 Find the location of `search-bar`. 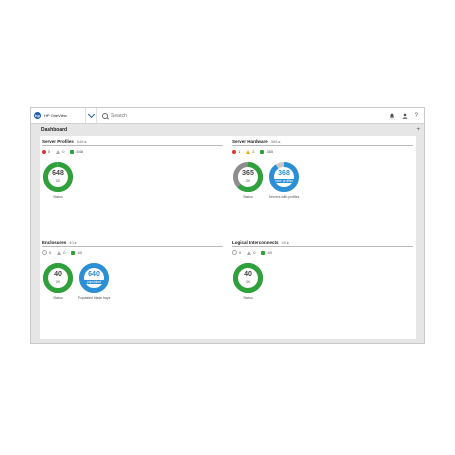

search-bar is located at coordinates (245, 115).